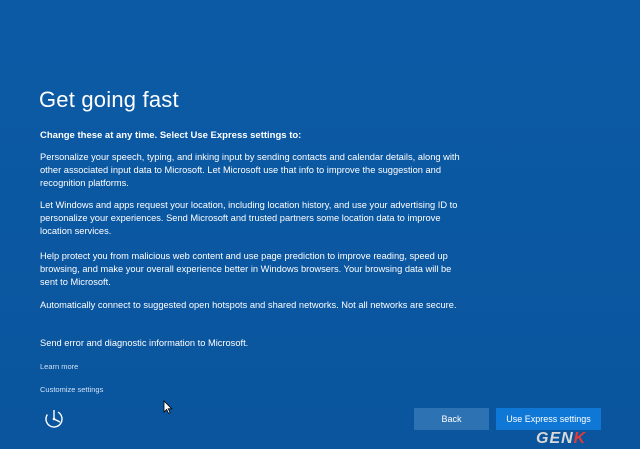 Image resolution: width=640 pixels, height=449 pixels. I want to click on watermark-accent: K, so click(580, 438).